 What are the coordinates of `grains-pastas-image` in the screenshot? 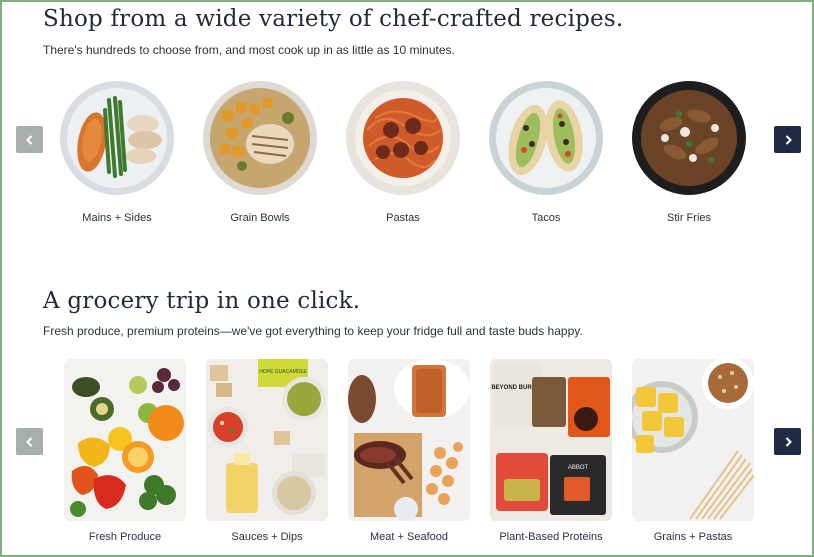 It's located at (693, 440).